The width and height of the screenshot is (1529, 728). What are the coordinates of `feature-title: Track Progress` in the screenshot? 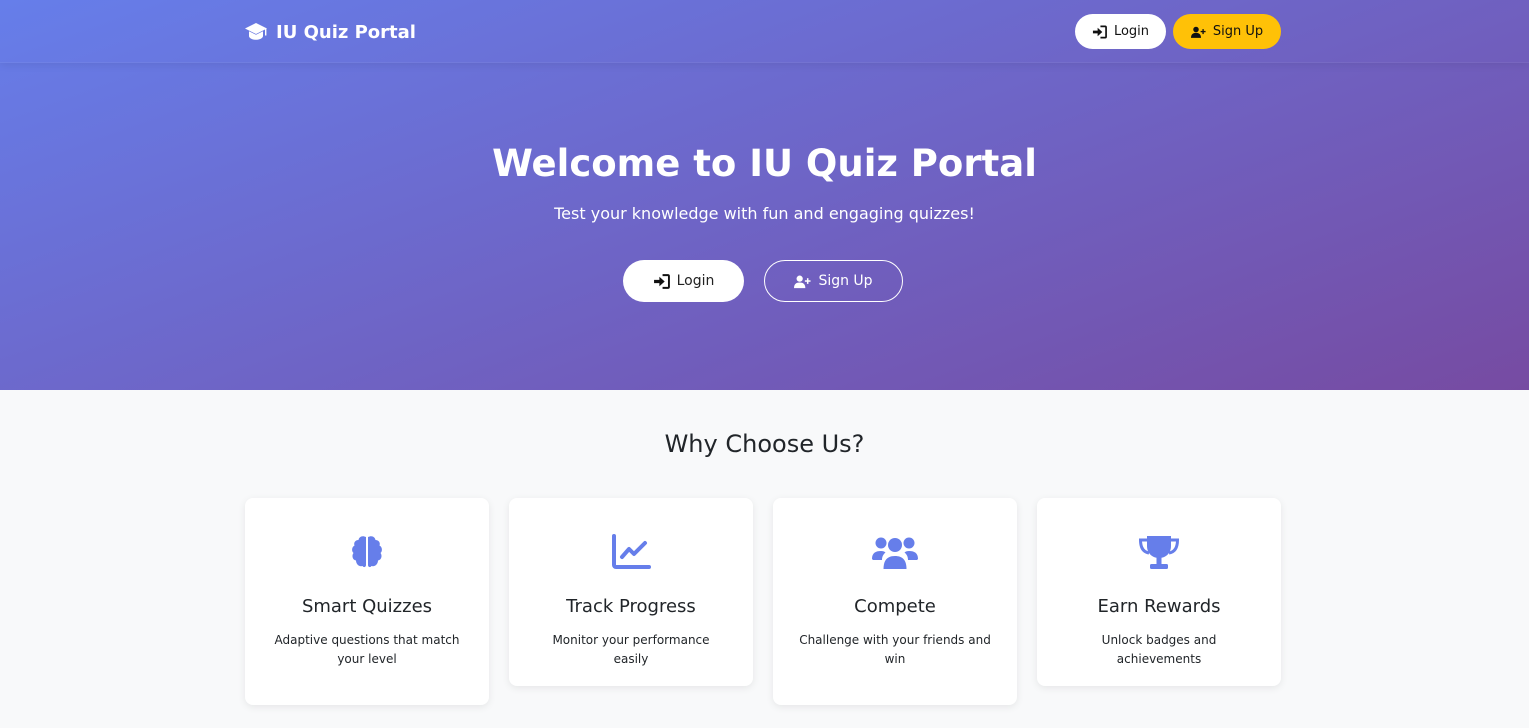 It's located at (631, 606).